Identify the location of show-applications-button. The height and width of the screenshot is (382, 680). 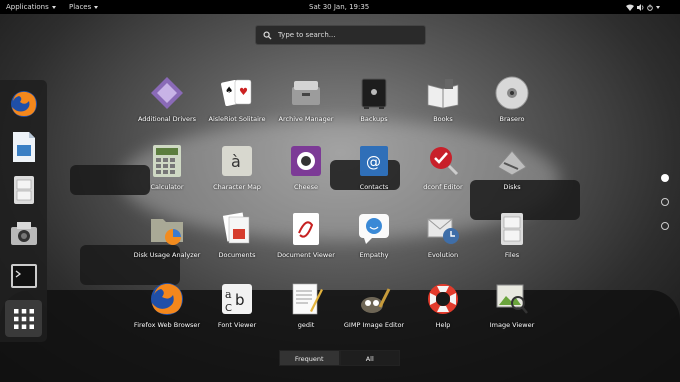
(23, 318).